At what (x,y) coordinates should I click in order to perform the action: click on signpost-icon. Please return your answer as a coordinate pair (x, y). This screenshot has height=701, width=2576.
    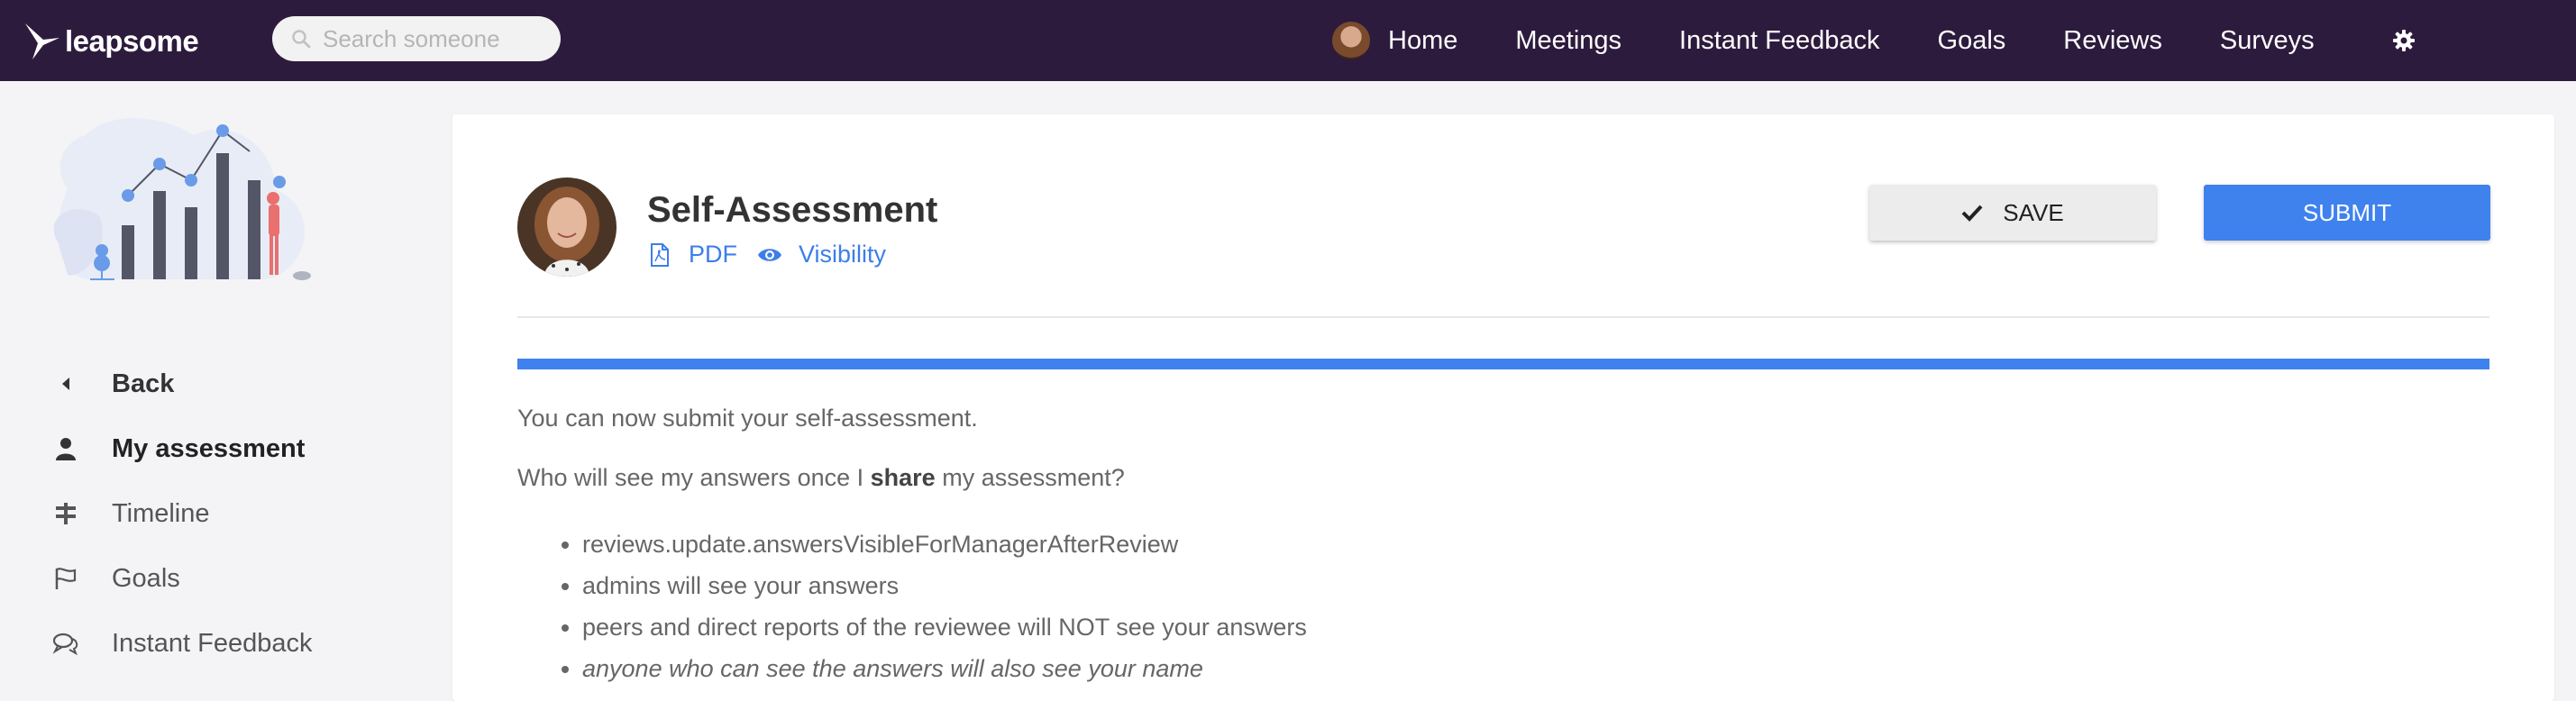
    Looking at the image, I should click on (65, 513).